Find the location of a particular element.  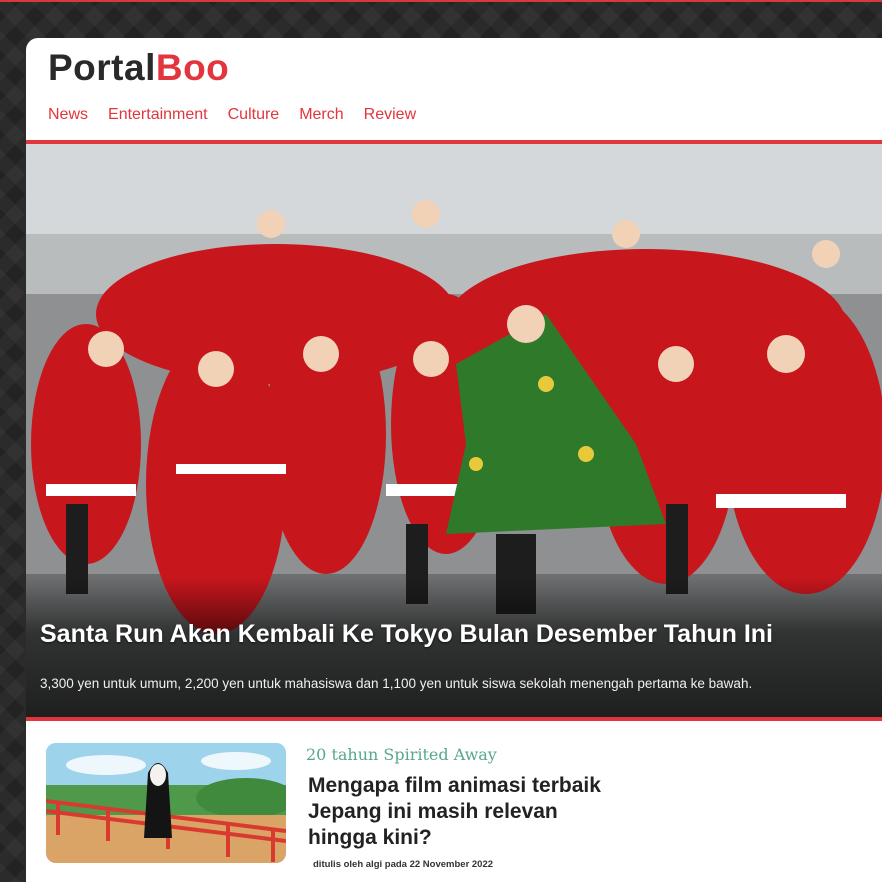

article-thumbnail-image is located at coordinates (166, 803).